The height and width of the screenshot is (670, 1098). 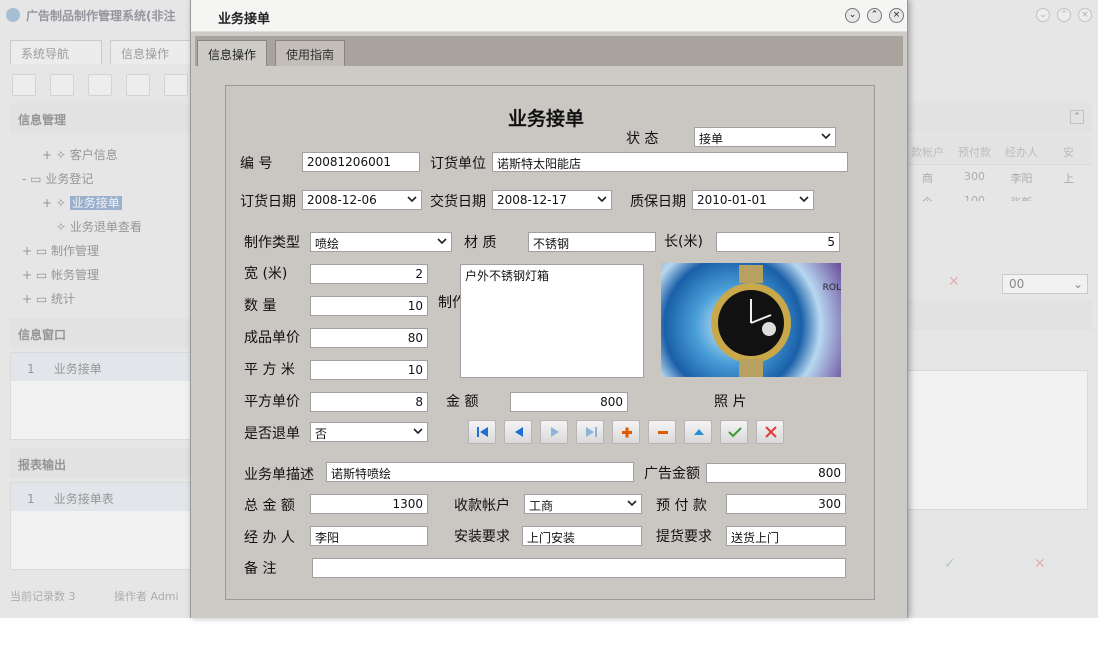 I want to click on delivery-date-value: 2008-12-17, so click(x=532, y=200).